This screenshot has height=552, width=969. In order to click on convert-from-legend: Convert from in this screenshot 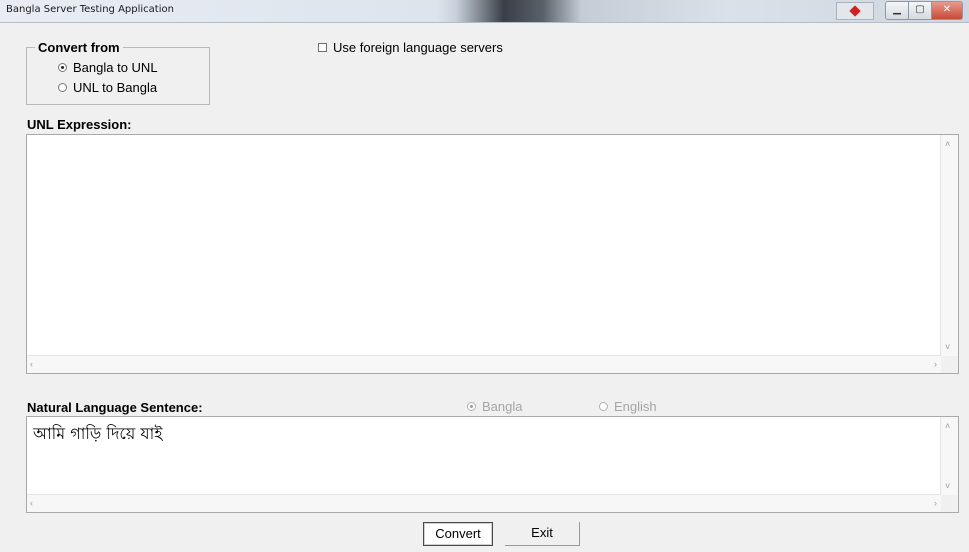, I will do `click(79, 47)`.